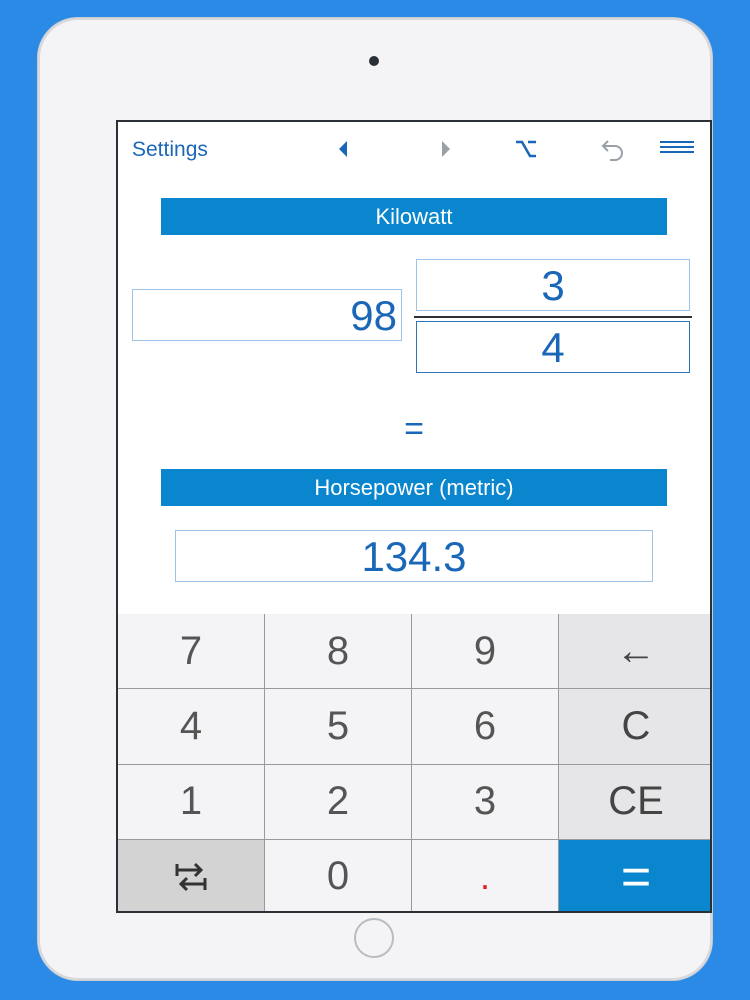  What do you see at coordinates (414, 556) in the screenshot?
I see `result-output: 134.3` at bounding box center [414, 556].